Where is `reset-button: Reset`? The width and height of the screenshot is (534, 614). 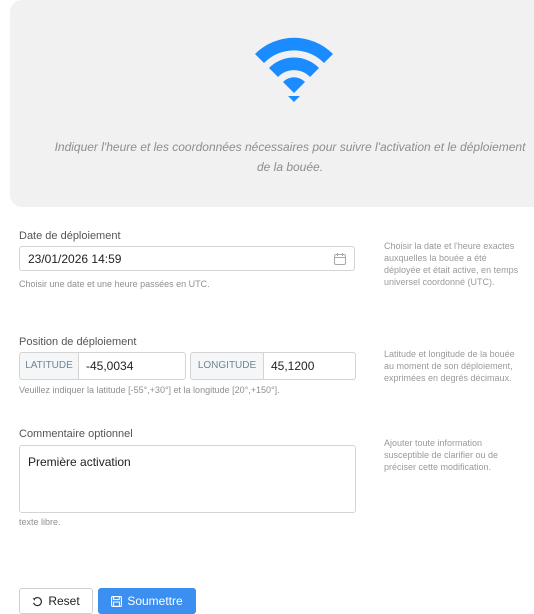 reset-button: Reset is located at coordinates (56, 601).